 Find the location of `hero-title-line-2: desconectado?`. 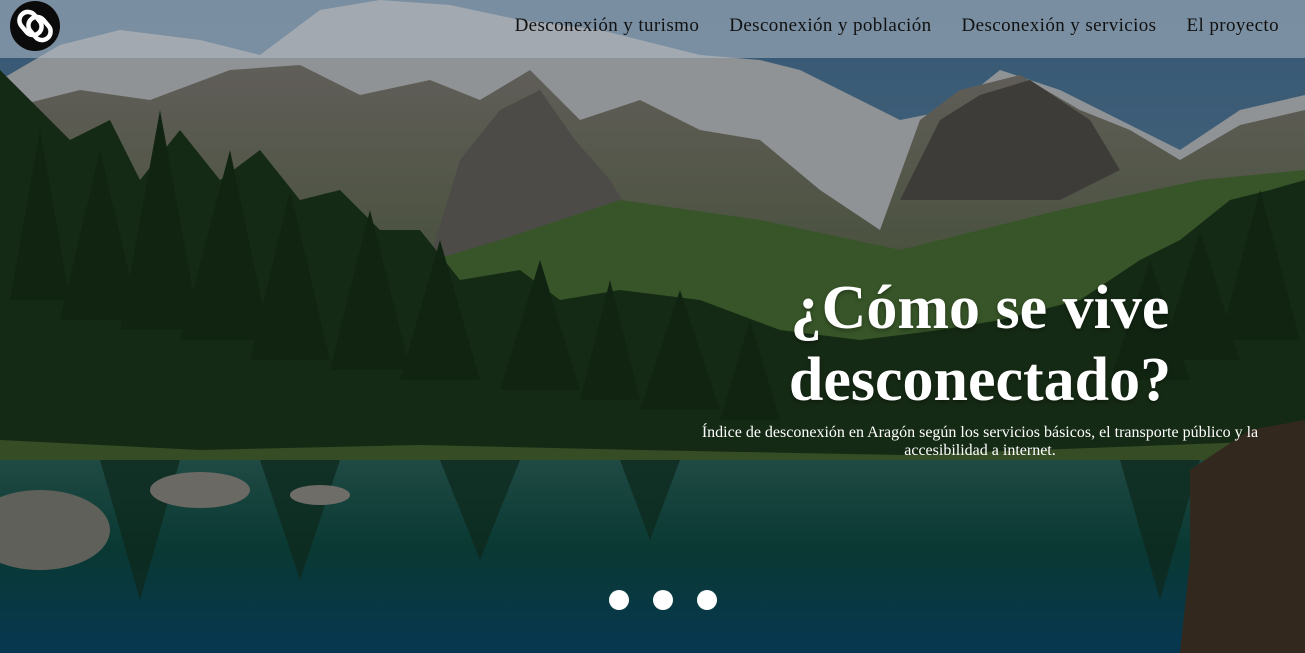

hero-title-line-2: desconectado? is located at coordinates (980, 380).